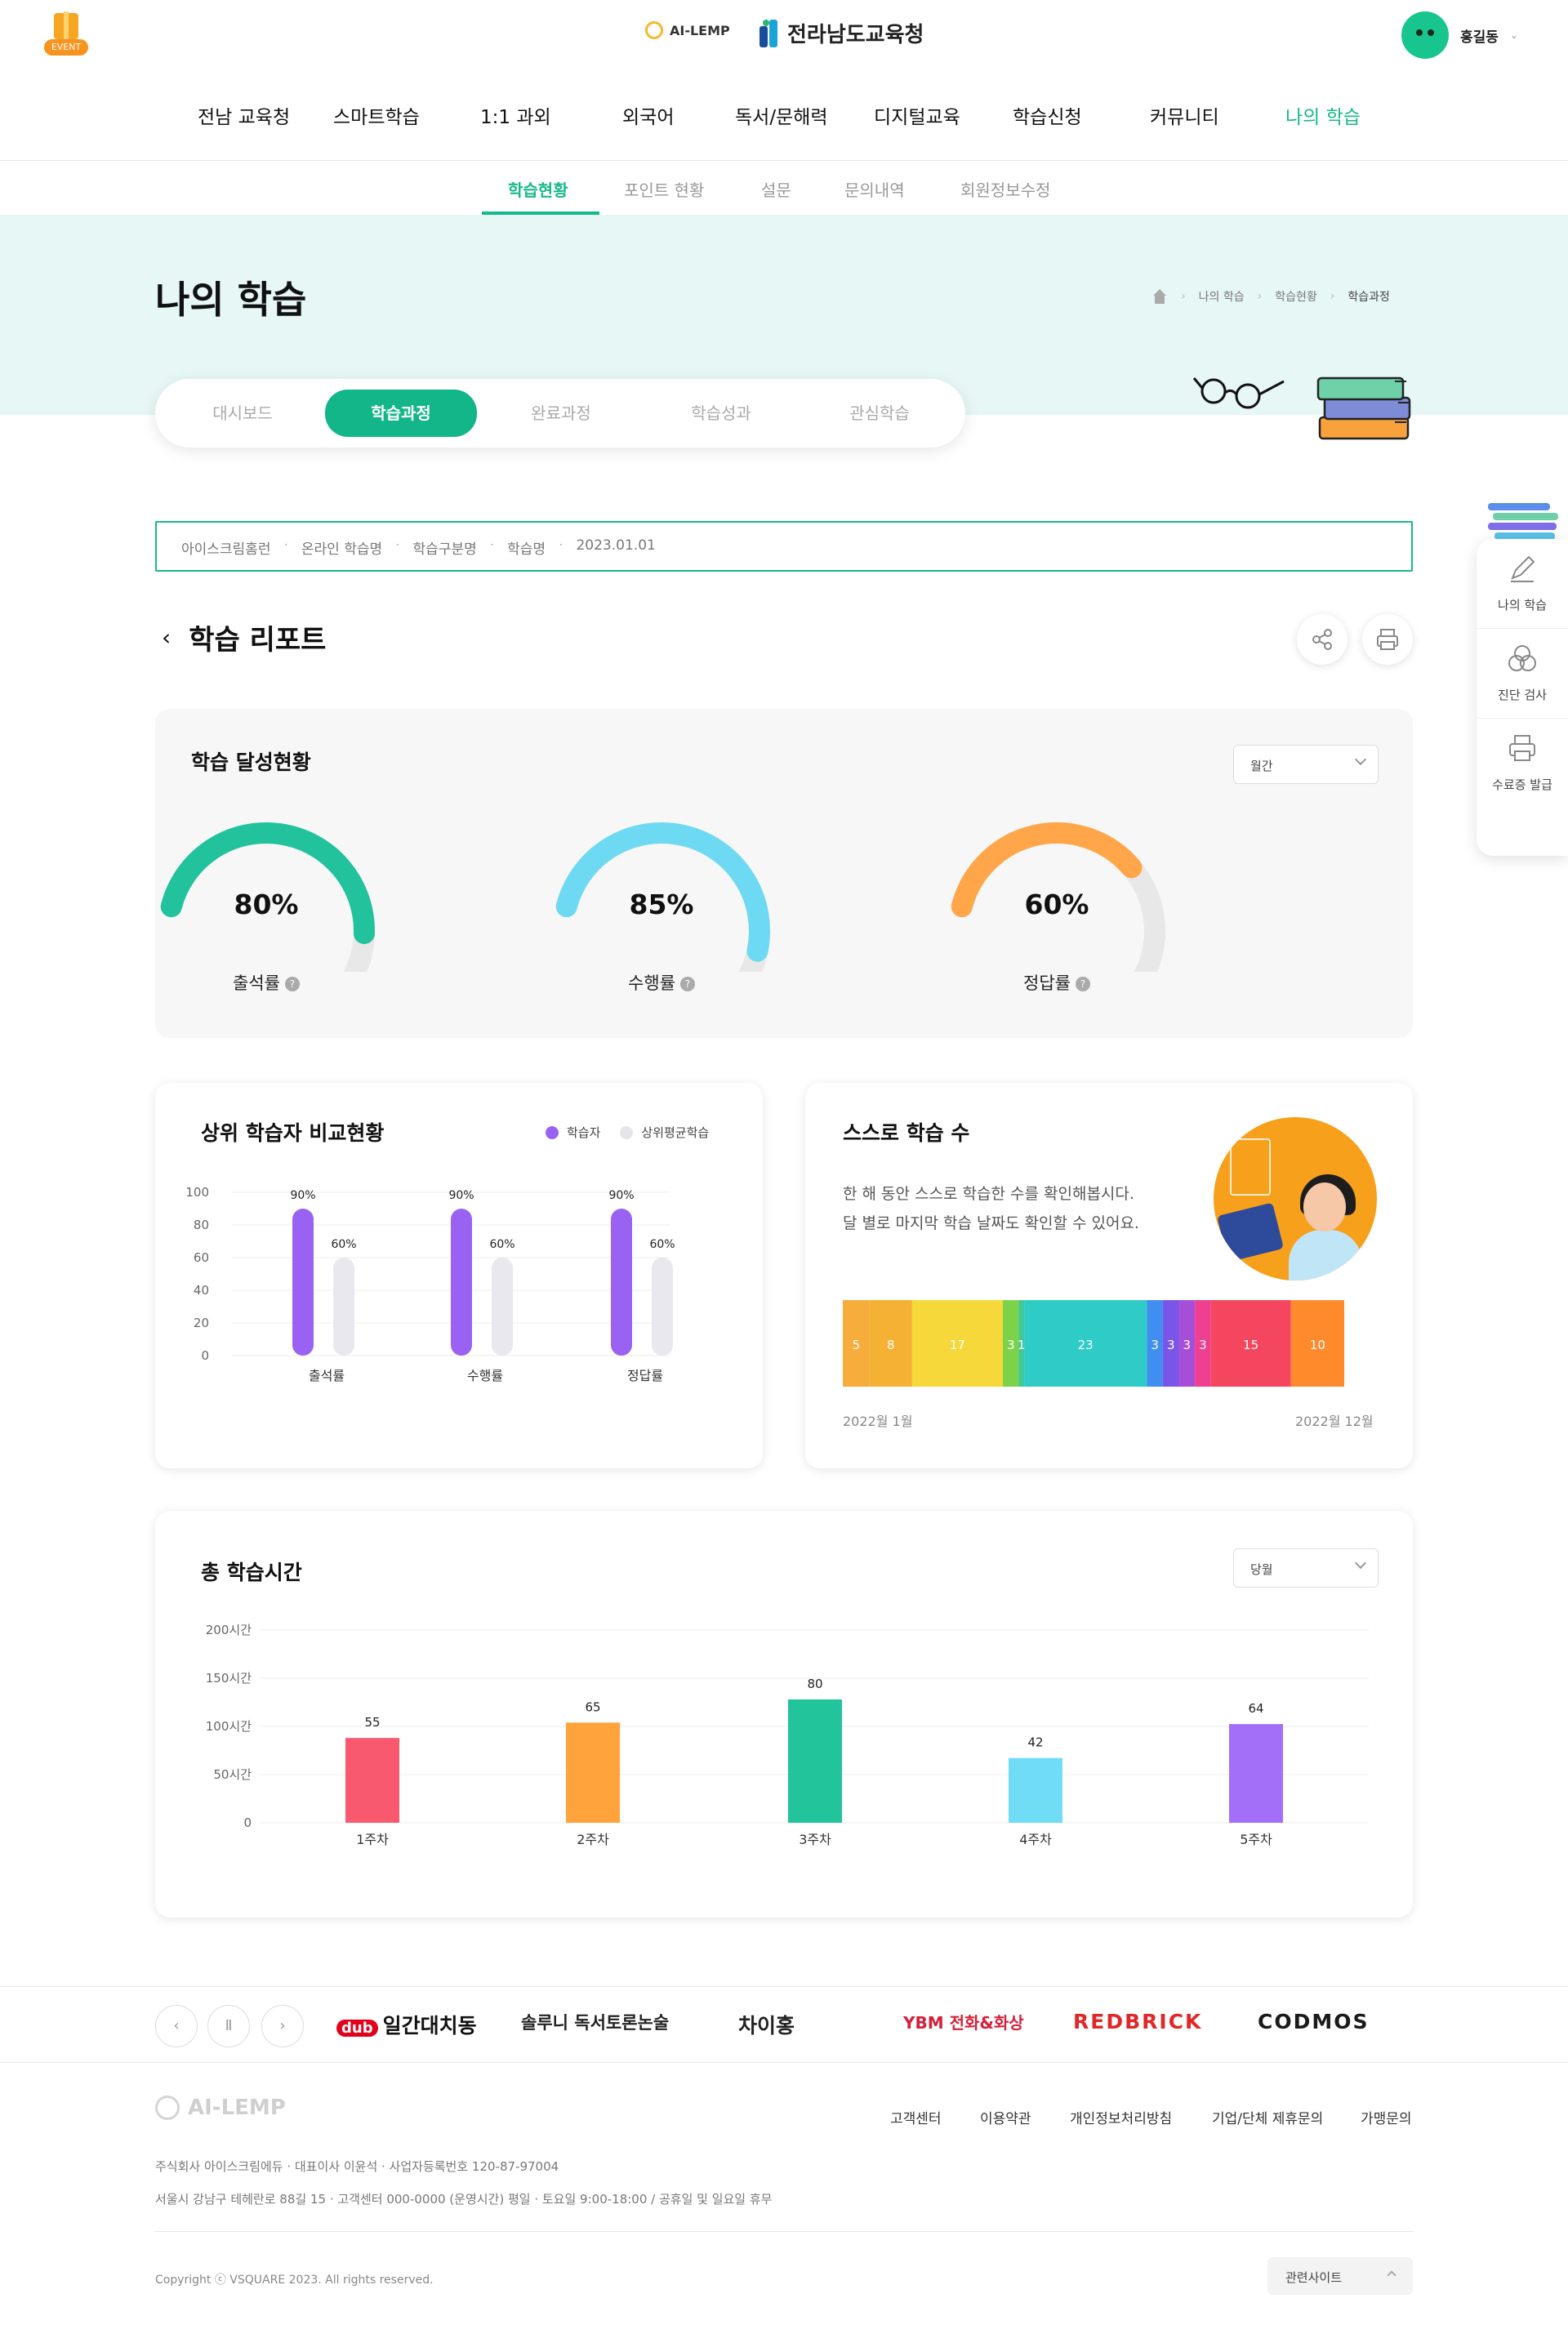 This screenshot has height=2325, width=1568. Describe the element at coordinates (244, 115) in the screenshot. I see `nav-item: 전남 교육청` at that location.